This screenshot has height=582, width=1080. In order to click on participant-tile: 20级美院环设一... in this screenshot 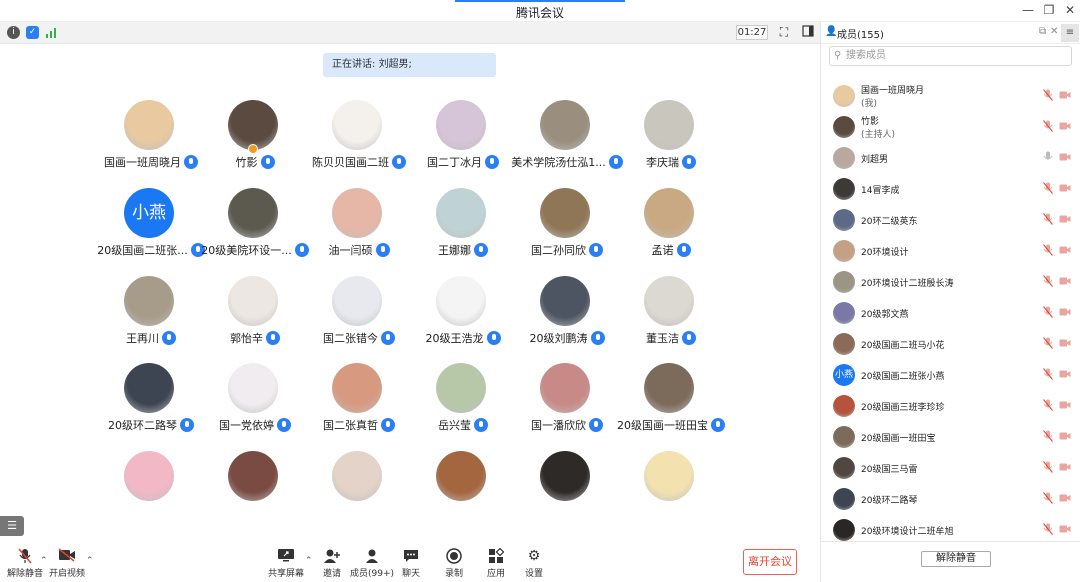, I will do `click(255, 232)`.